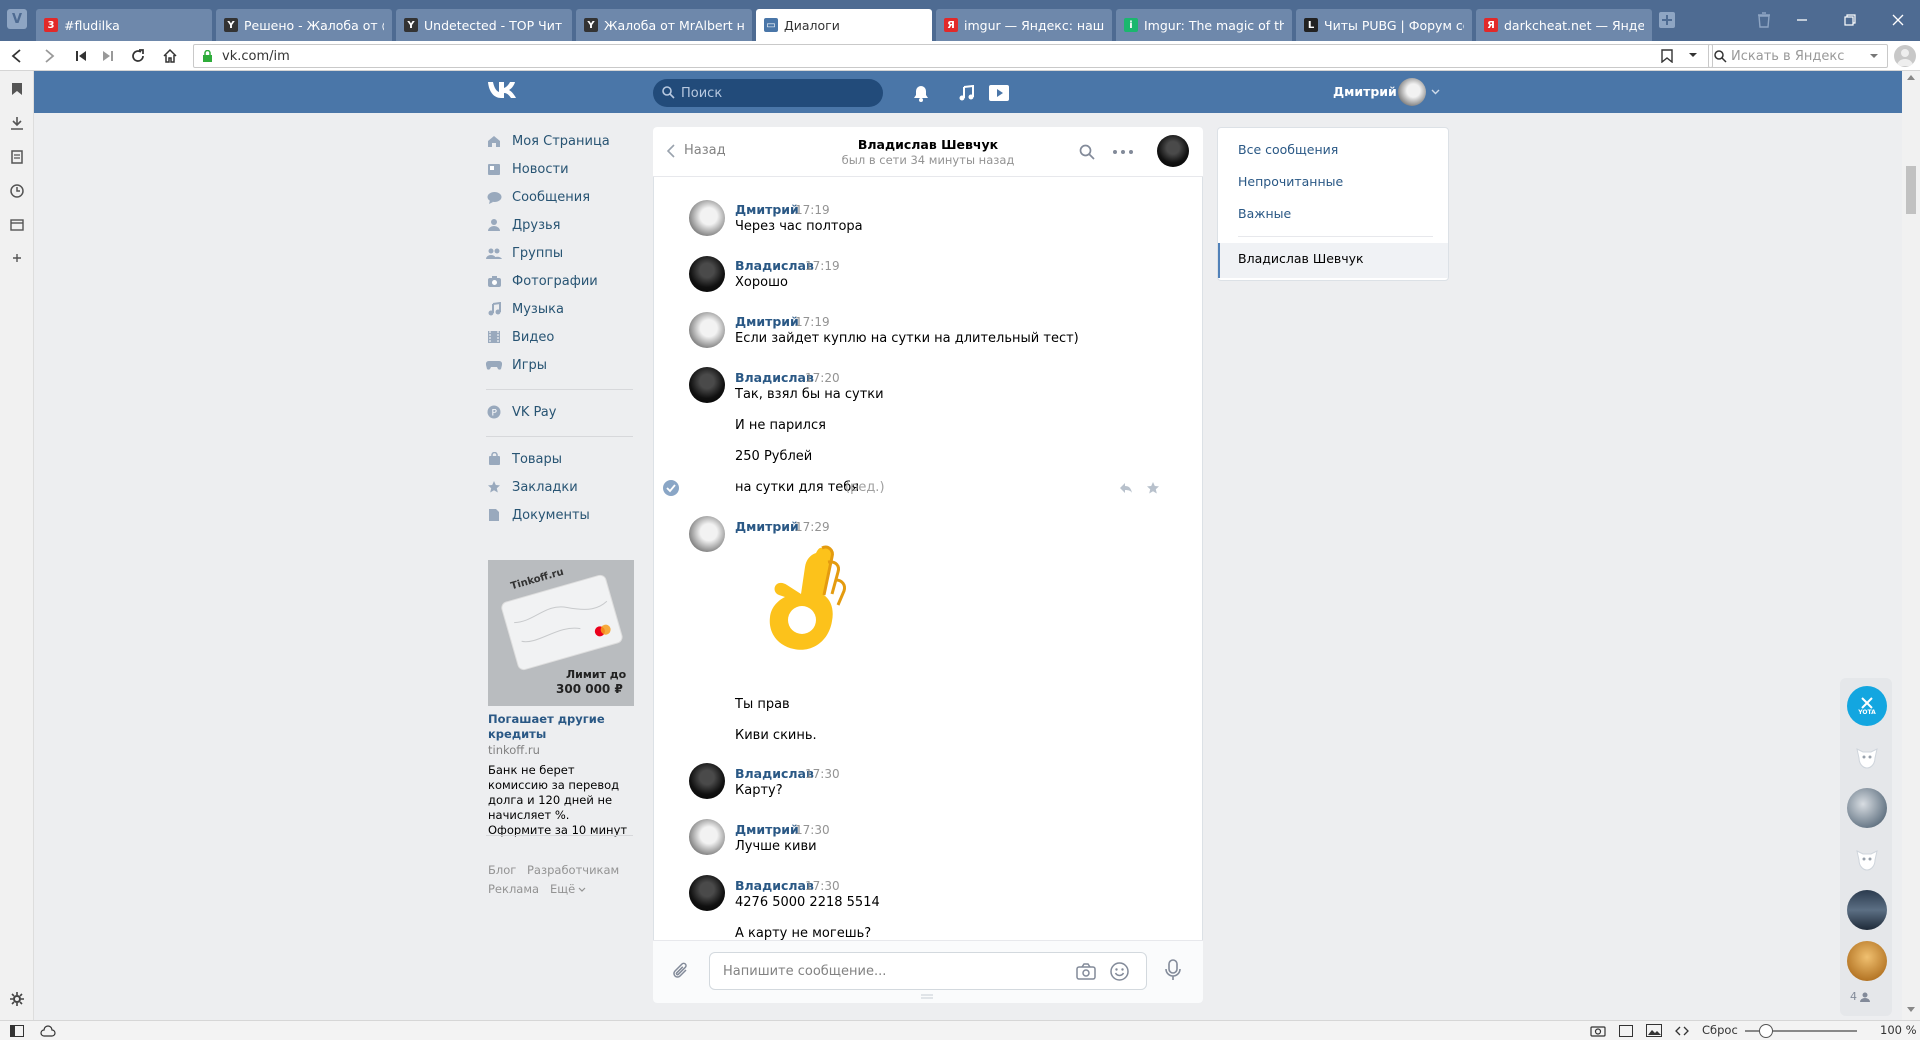 The image size is (1920, 1040). Describe the element at coordinates (664, 25) in the screenshot. I see `browser-tab-4: YЖалоба от MrAlbert на DK` at that location.